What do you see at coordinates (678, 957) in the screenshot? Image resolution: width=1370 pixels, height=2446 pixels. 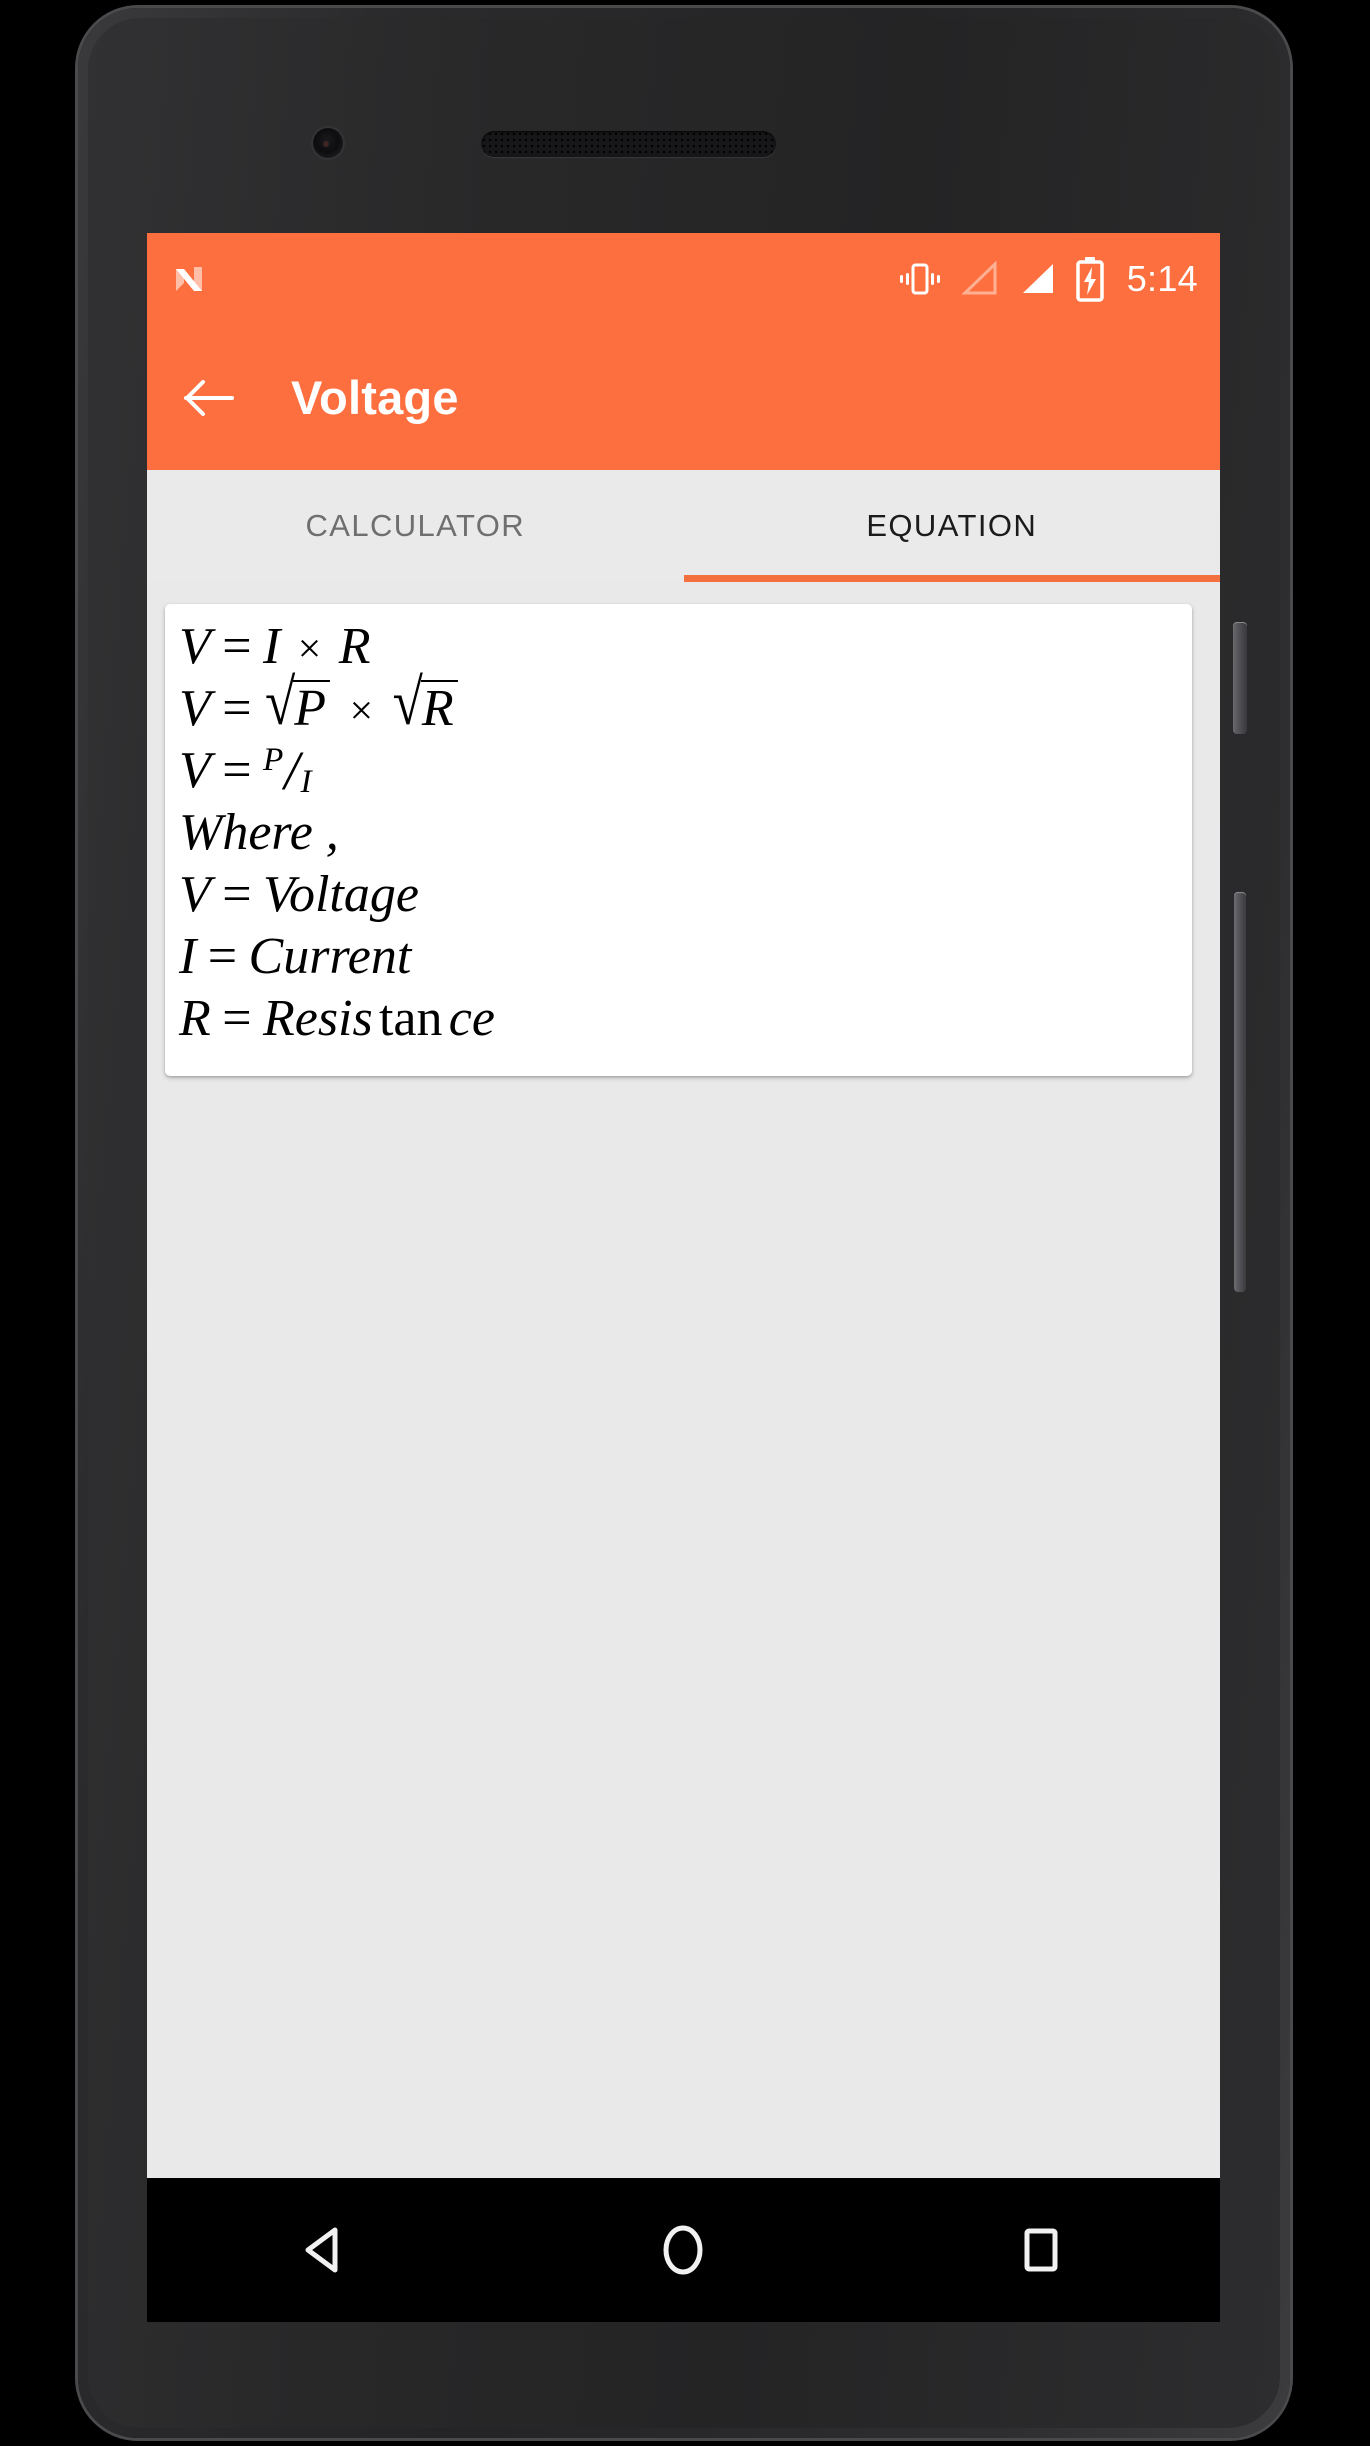 I see `equation-line: I = Current` at bounding box center [678, 957].